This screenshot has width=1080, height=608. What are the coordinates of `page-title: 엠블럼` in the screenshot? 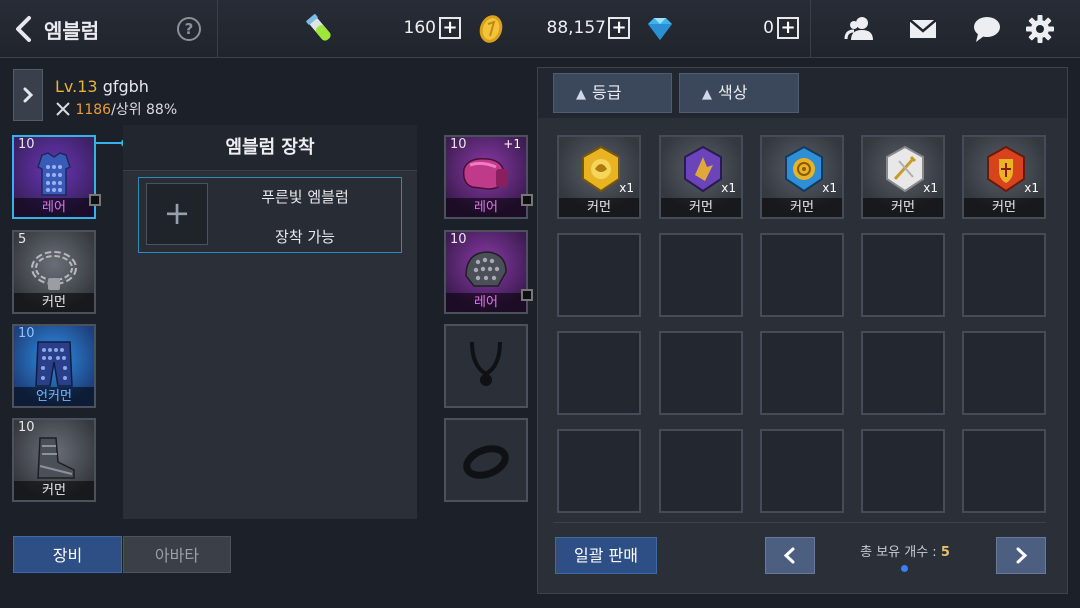 It's located at (72, 31).